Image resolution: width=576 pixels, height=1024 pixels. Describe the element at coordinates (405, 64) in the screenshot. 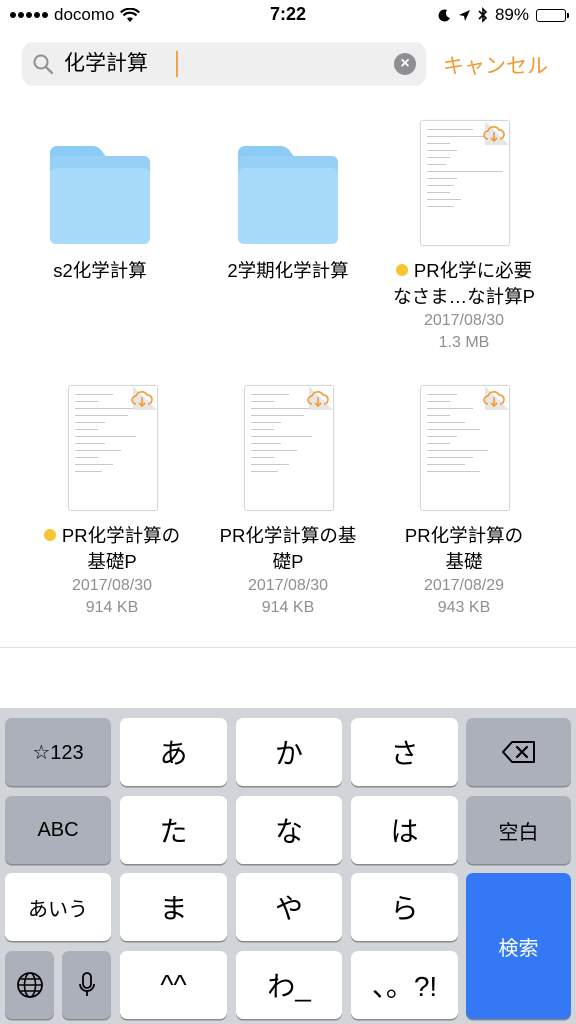

I see `clear-search-icon: ×` at that location.